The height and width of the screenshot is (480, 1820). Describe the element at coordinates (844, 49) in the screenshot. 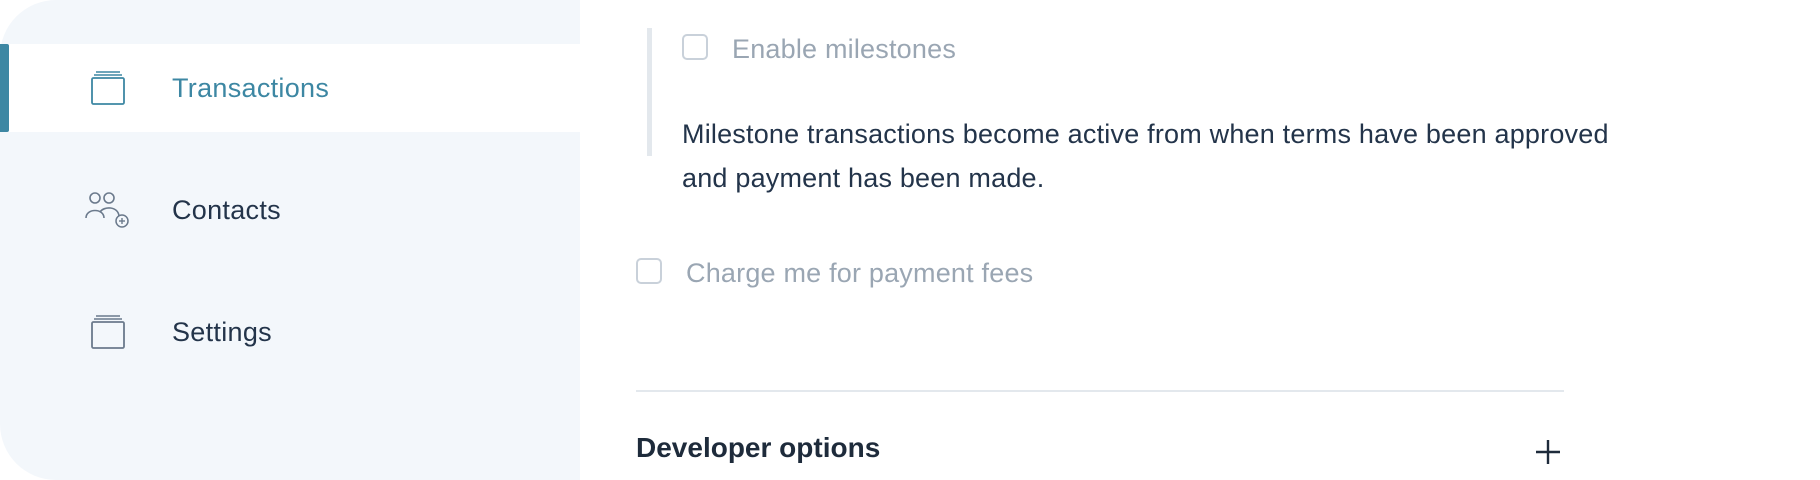

I see `enable-milestones-label: Enable milestones` at that location.